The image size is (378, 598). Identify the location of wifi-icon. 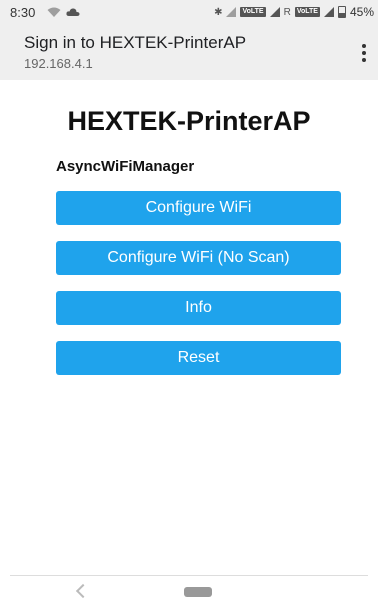
(54, 12).